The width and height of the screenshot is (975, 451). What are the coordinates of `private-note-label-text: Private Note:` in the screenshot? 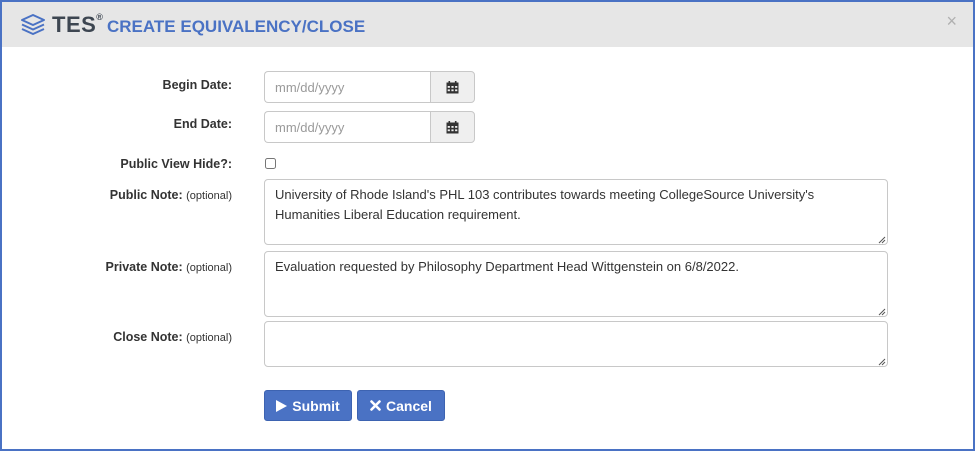 It's located at (144, 267).